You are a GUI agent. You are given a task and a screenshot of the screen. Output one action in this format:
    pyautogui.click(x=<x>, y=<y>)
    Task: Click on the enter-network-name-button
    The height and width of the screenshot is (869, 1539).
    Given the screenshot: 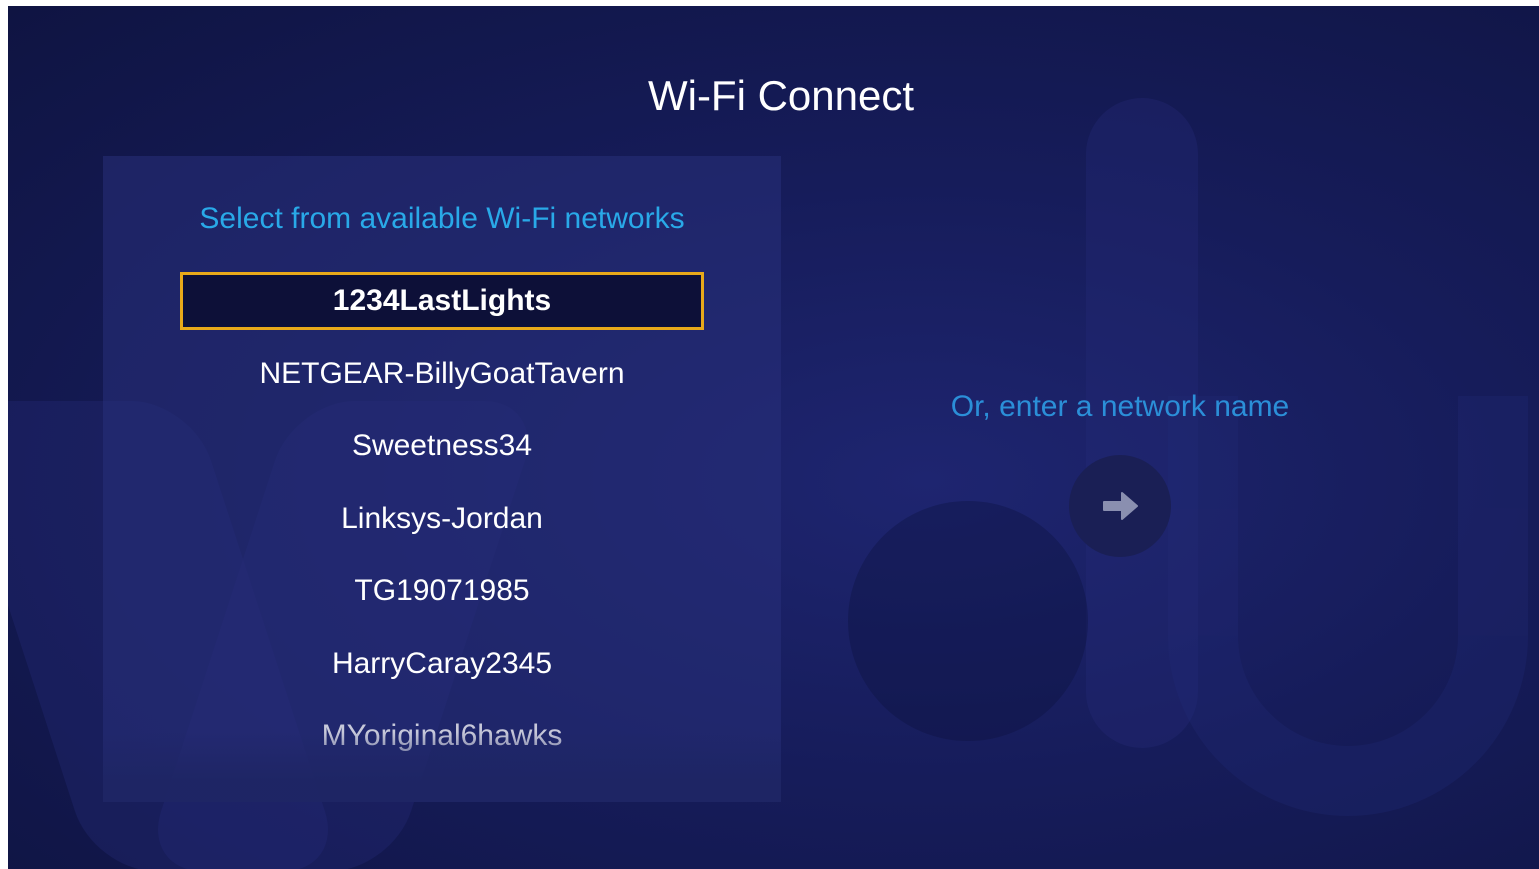 What is the action you would take?
    pyautogui.click(x=1120, y=506)
    